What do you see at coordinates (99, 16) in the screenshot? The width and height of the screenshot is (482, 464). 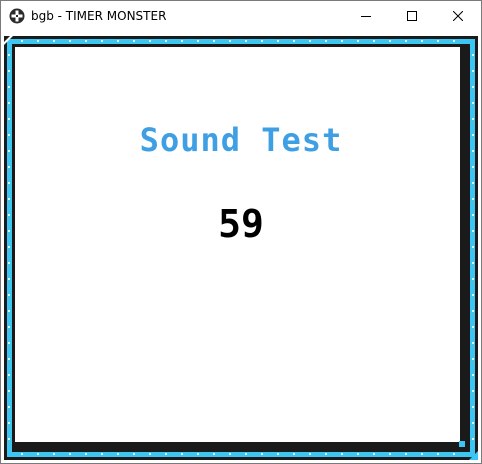 I see `window-title: bgb - TIMER MONSTER` at bounding box center [99, 16].